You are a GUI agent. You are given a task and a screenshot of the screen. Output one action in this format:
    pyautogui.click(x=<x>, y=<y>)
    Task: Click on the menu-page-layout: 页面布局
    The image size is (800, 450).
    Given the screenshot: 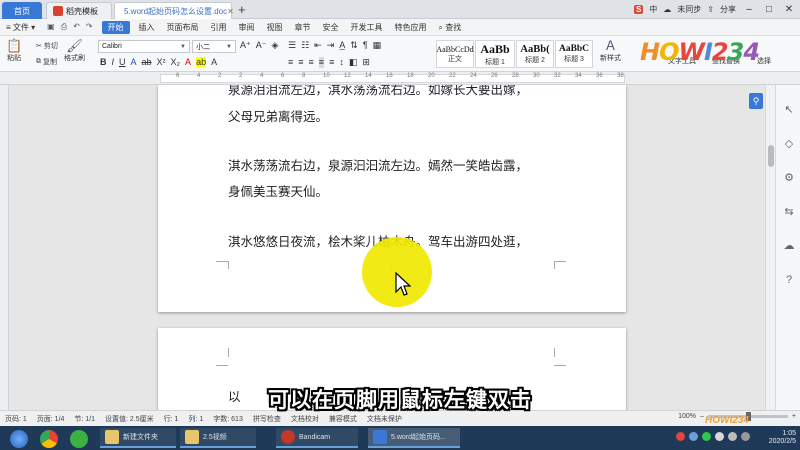 What is the action you would take?
    pyautogui.click(x=183, y=27)
    